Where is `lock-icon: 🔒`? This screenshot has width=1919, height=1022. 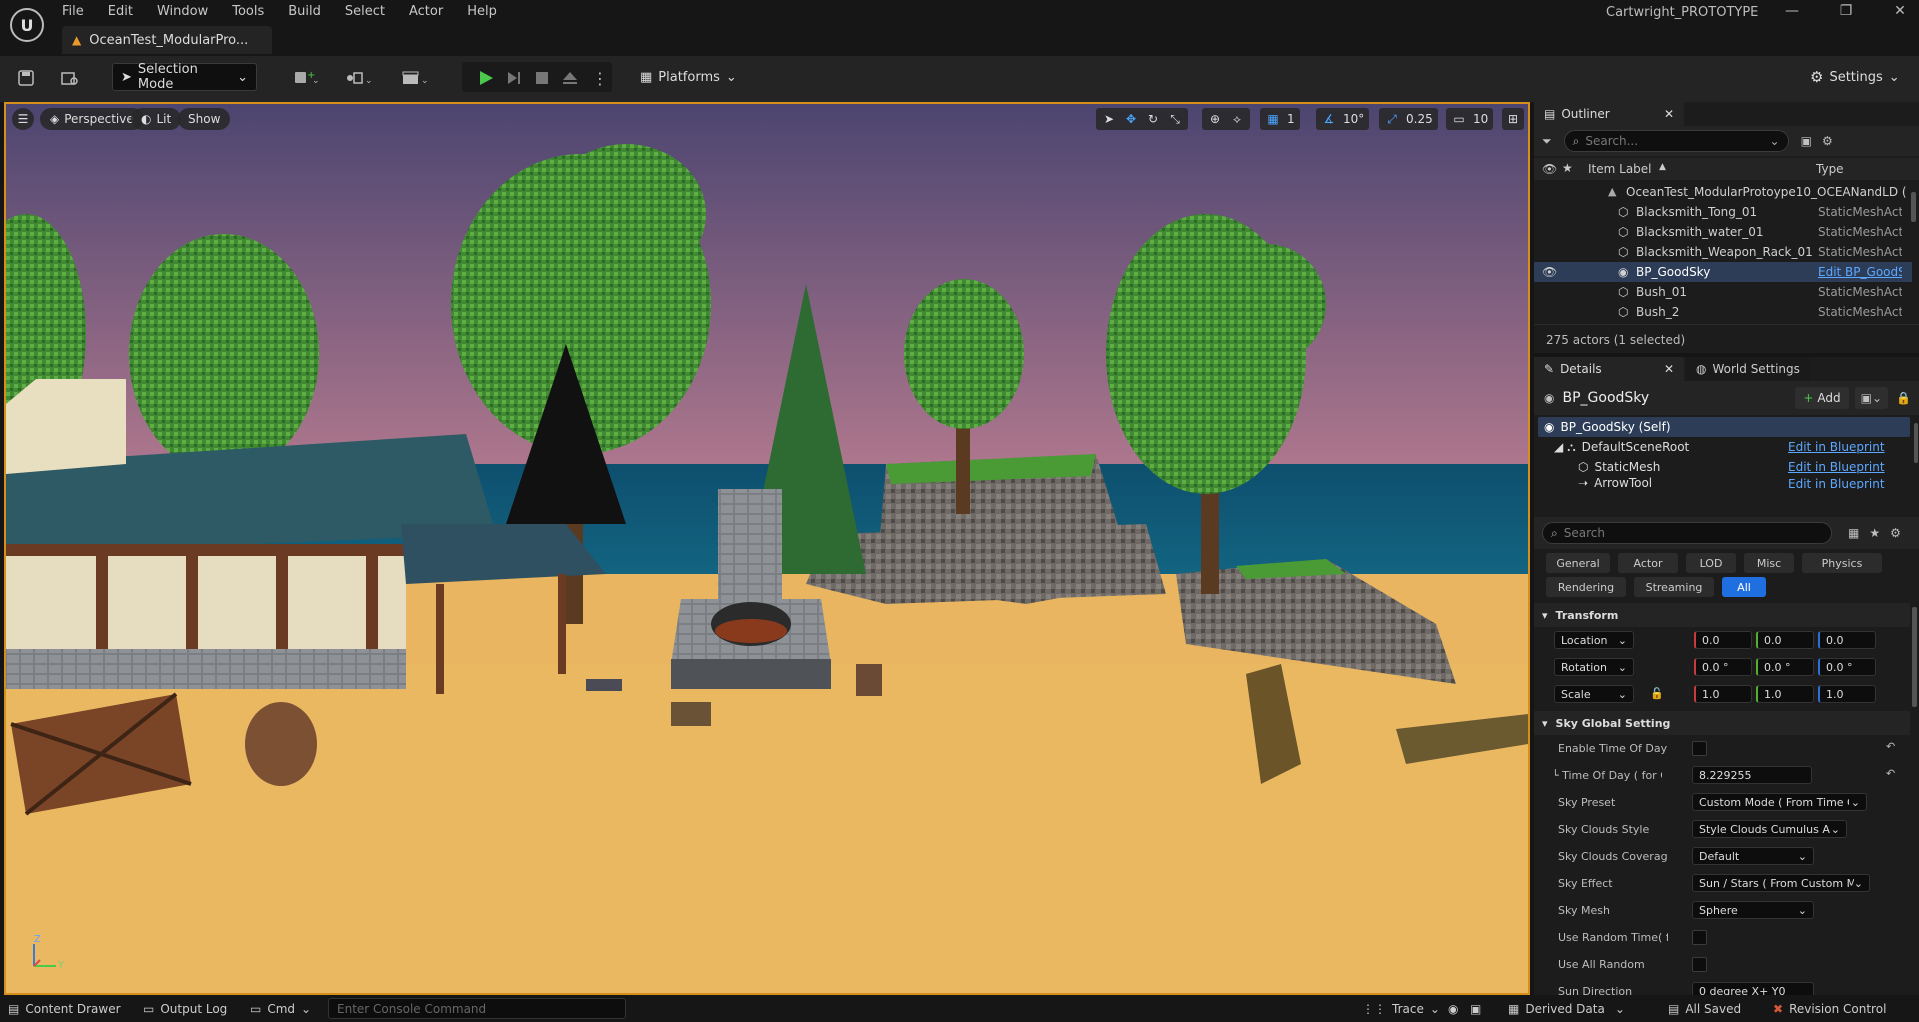 lock-icon: 🔒 is located at coordinates (1903, 398).